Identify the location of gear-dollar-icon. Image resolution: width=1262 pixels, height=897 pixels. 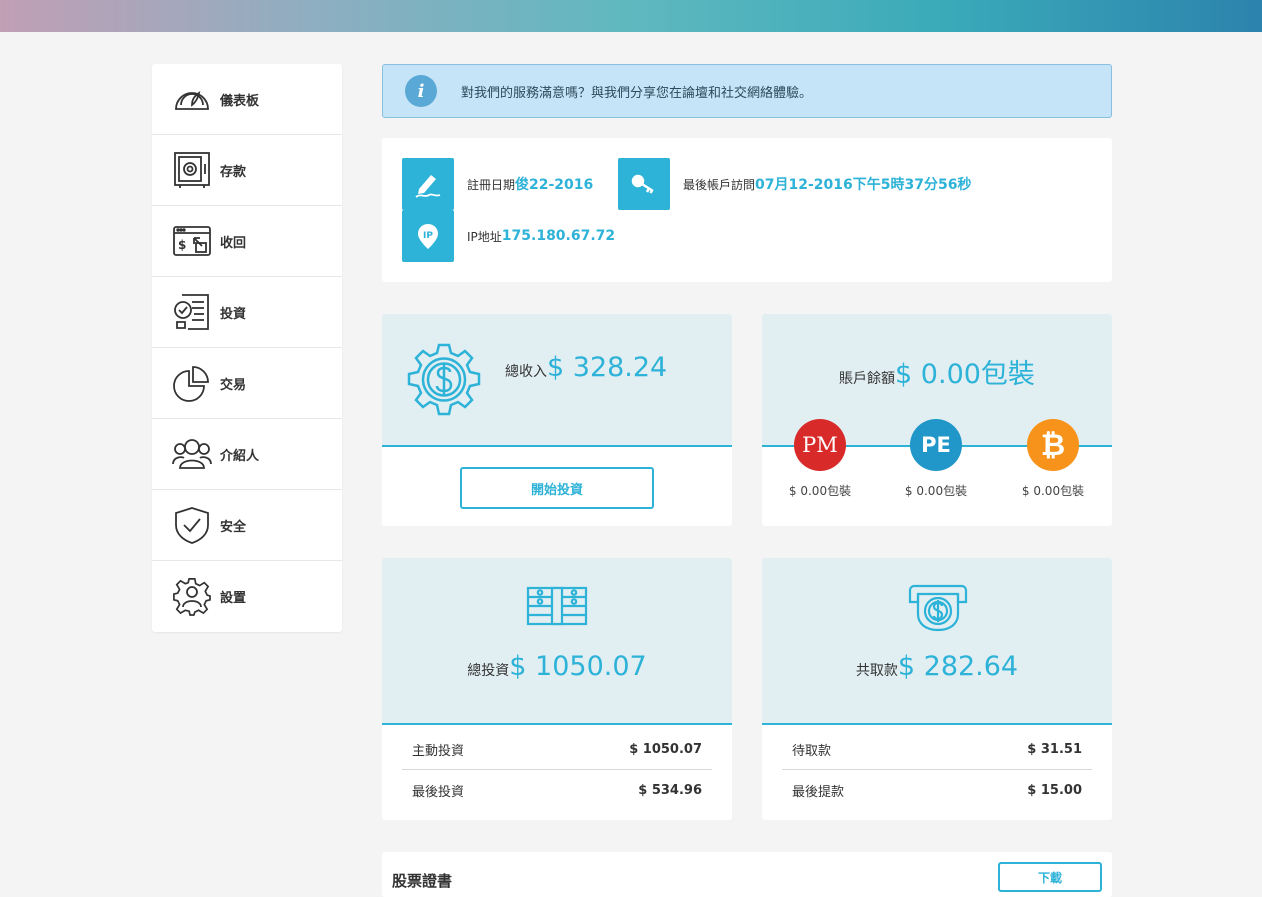
(444, 382).